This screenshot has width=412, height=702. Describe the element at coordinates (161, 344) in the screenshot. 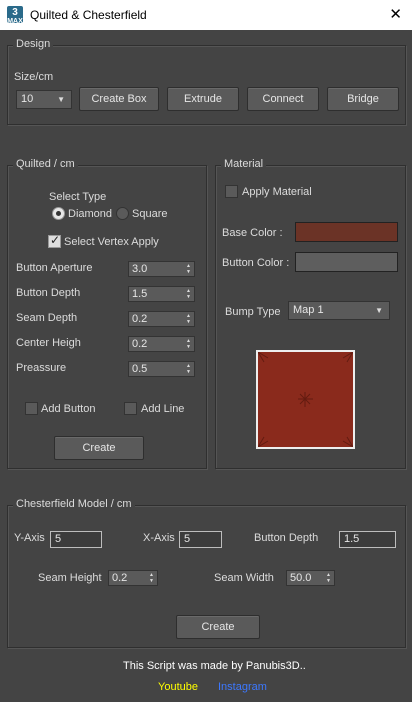

I see `center-height-spinner: 0.2 ▲ ▼` at that location.